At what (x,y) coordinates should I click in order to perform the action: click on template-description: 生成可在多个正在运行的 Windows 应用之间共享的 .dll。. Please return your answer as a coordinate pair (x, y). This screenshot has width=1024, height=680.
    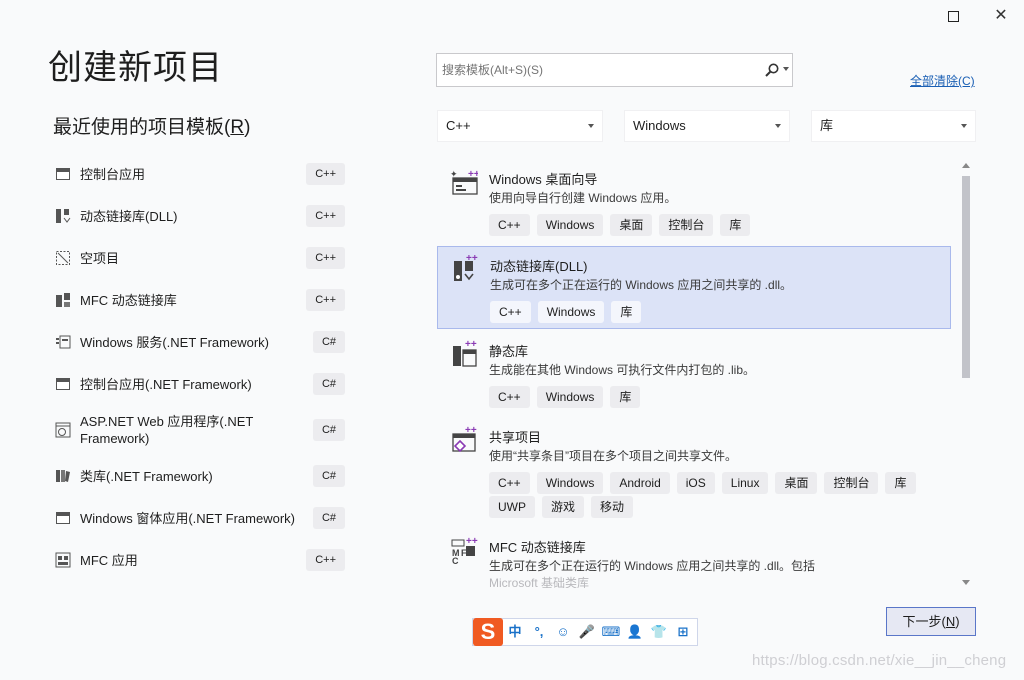
    Looking at the image, I should click on (641, 285).